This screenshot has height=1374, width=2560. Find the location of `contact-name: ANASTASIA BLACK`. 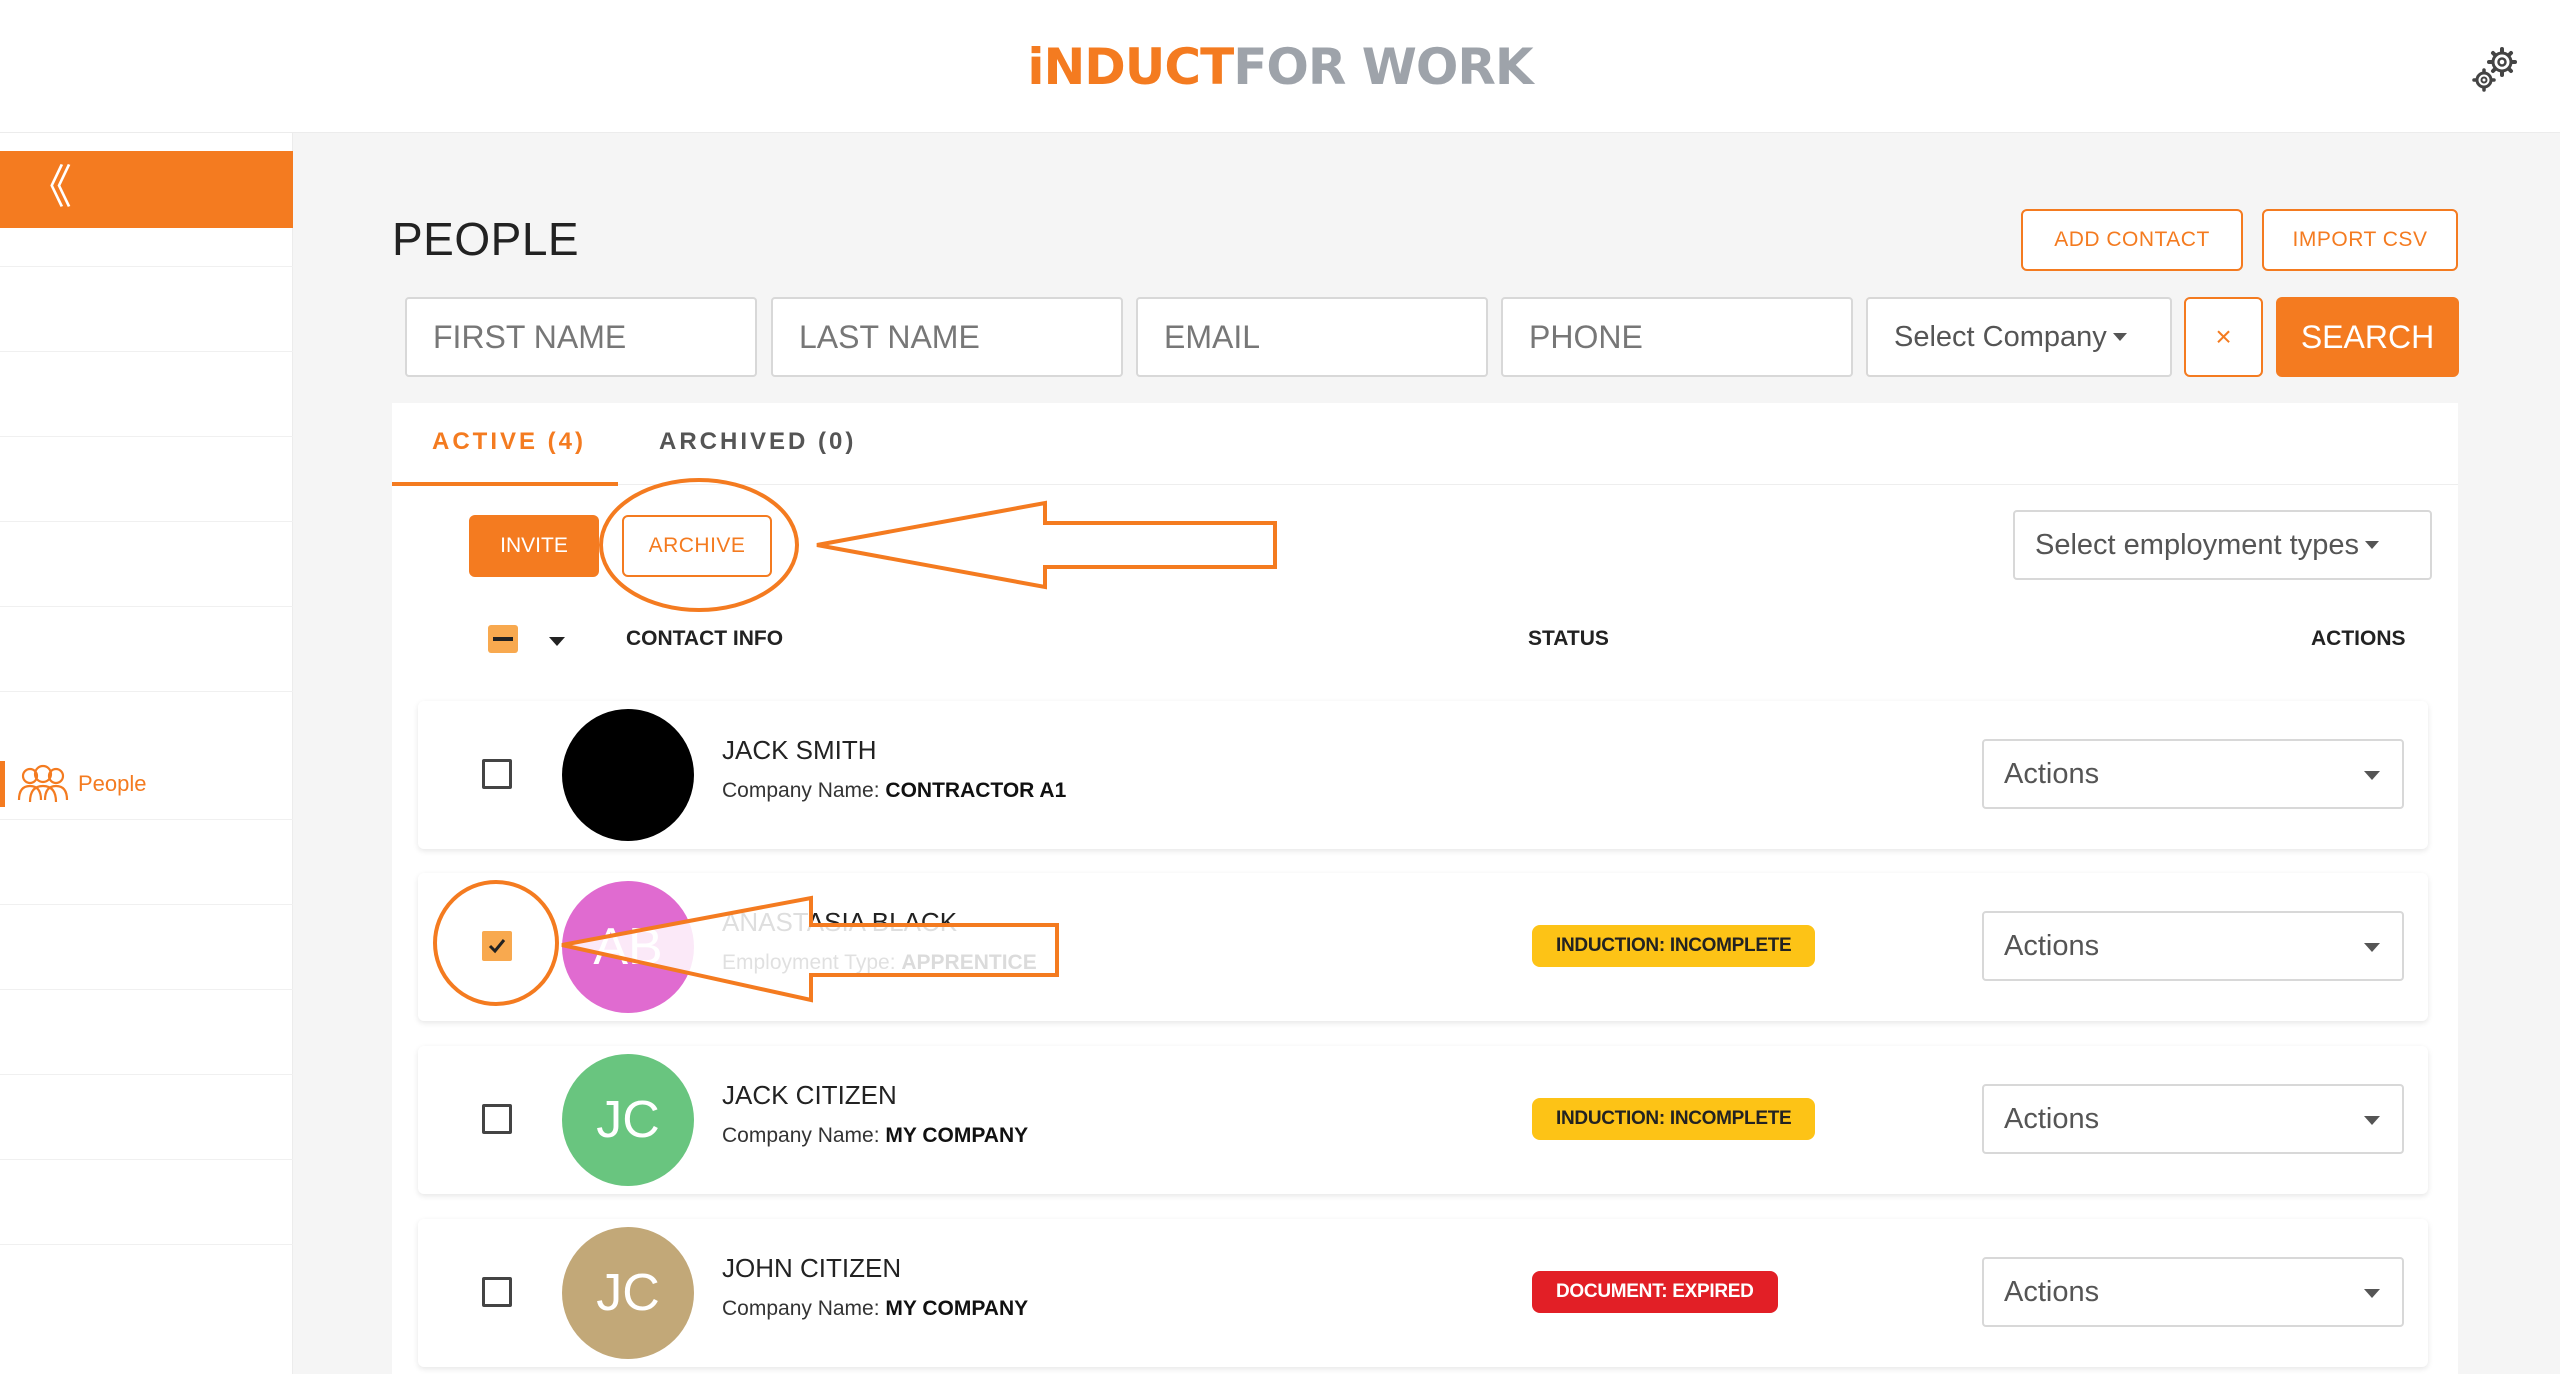

contact-name: ANASTASIA BLACK is located at coordinates (840, 922).